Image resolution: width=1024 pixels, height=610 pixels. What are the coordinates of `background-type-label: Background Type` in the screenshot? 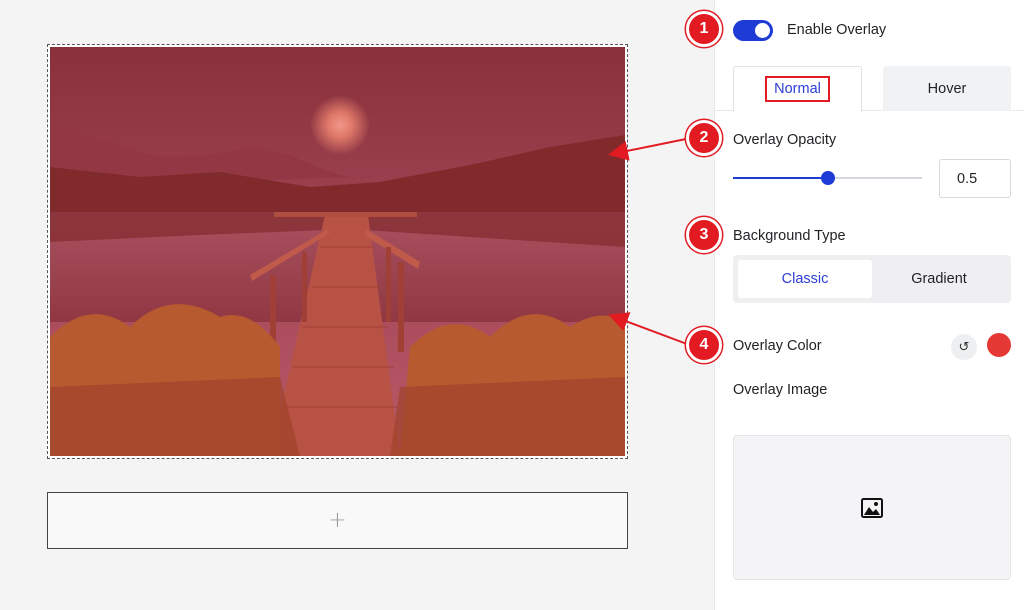 It's located at (789, 236).